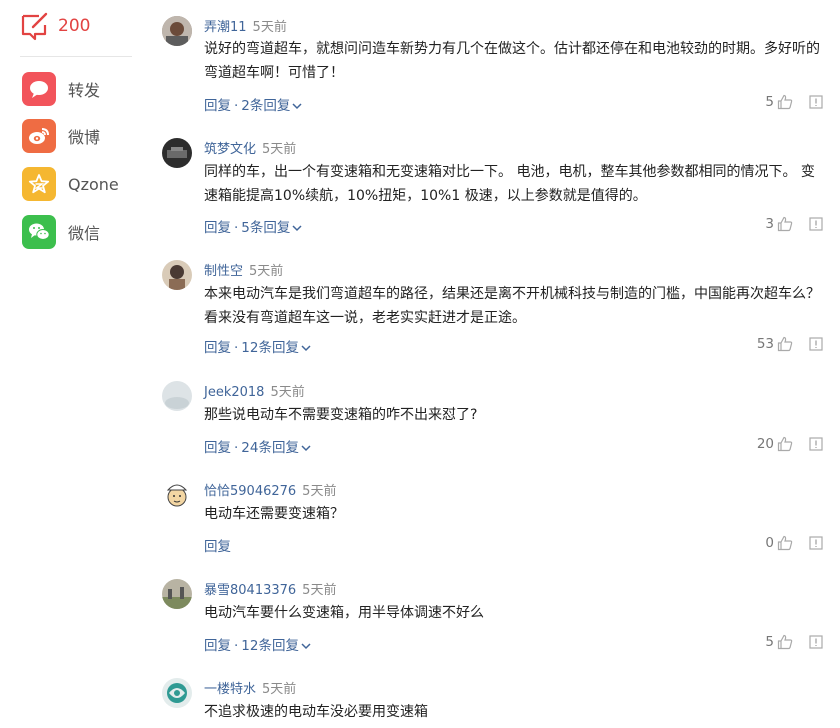  Describe the element at coordinates (225, 27) in the screenshot. I see `username: 弄潮11` at that location.